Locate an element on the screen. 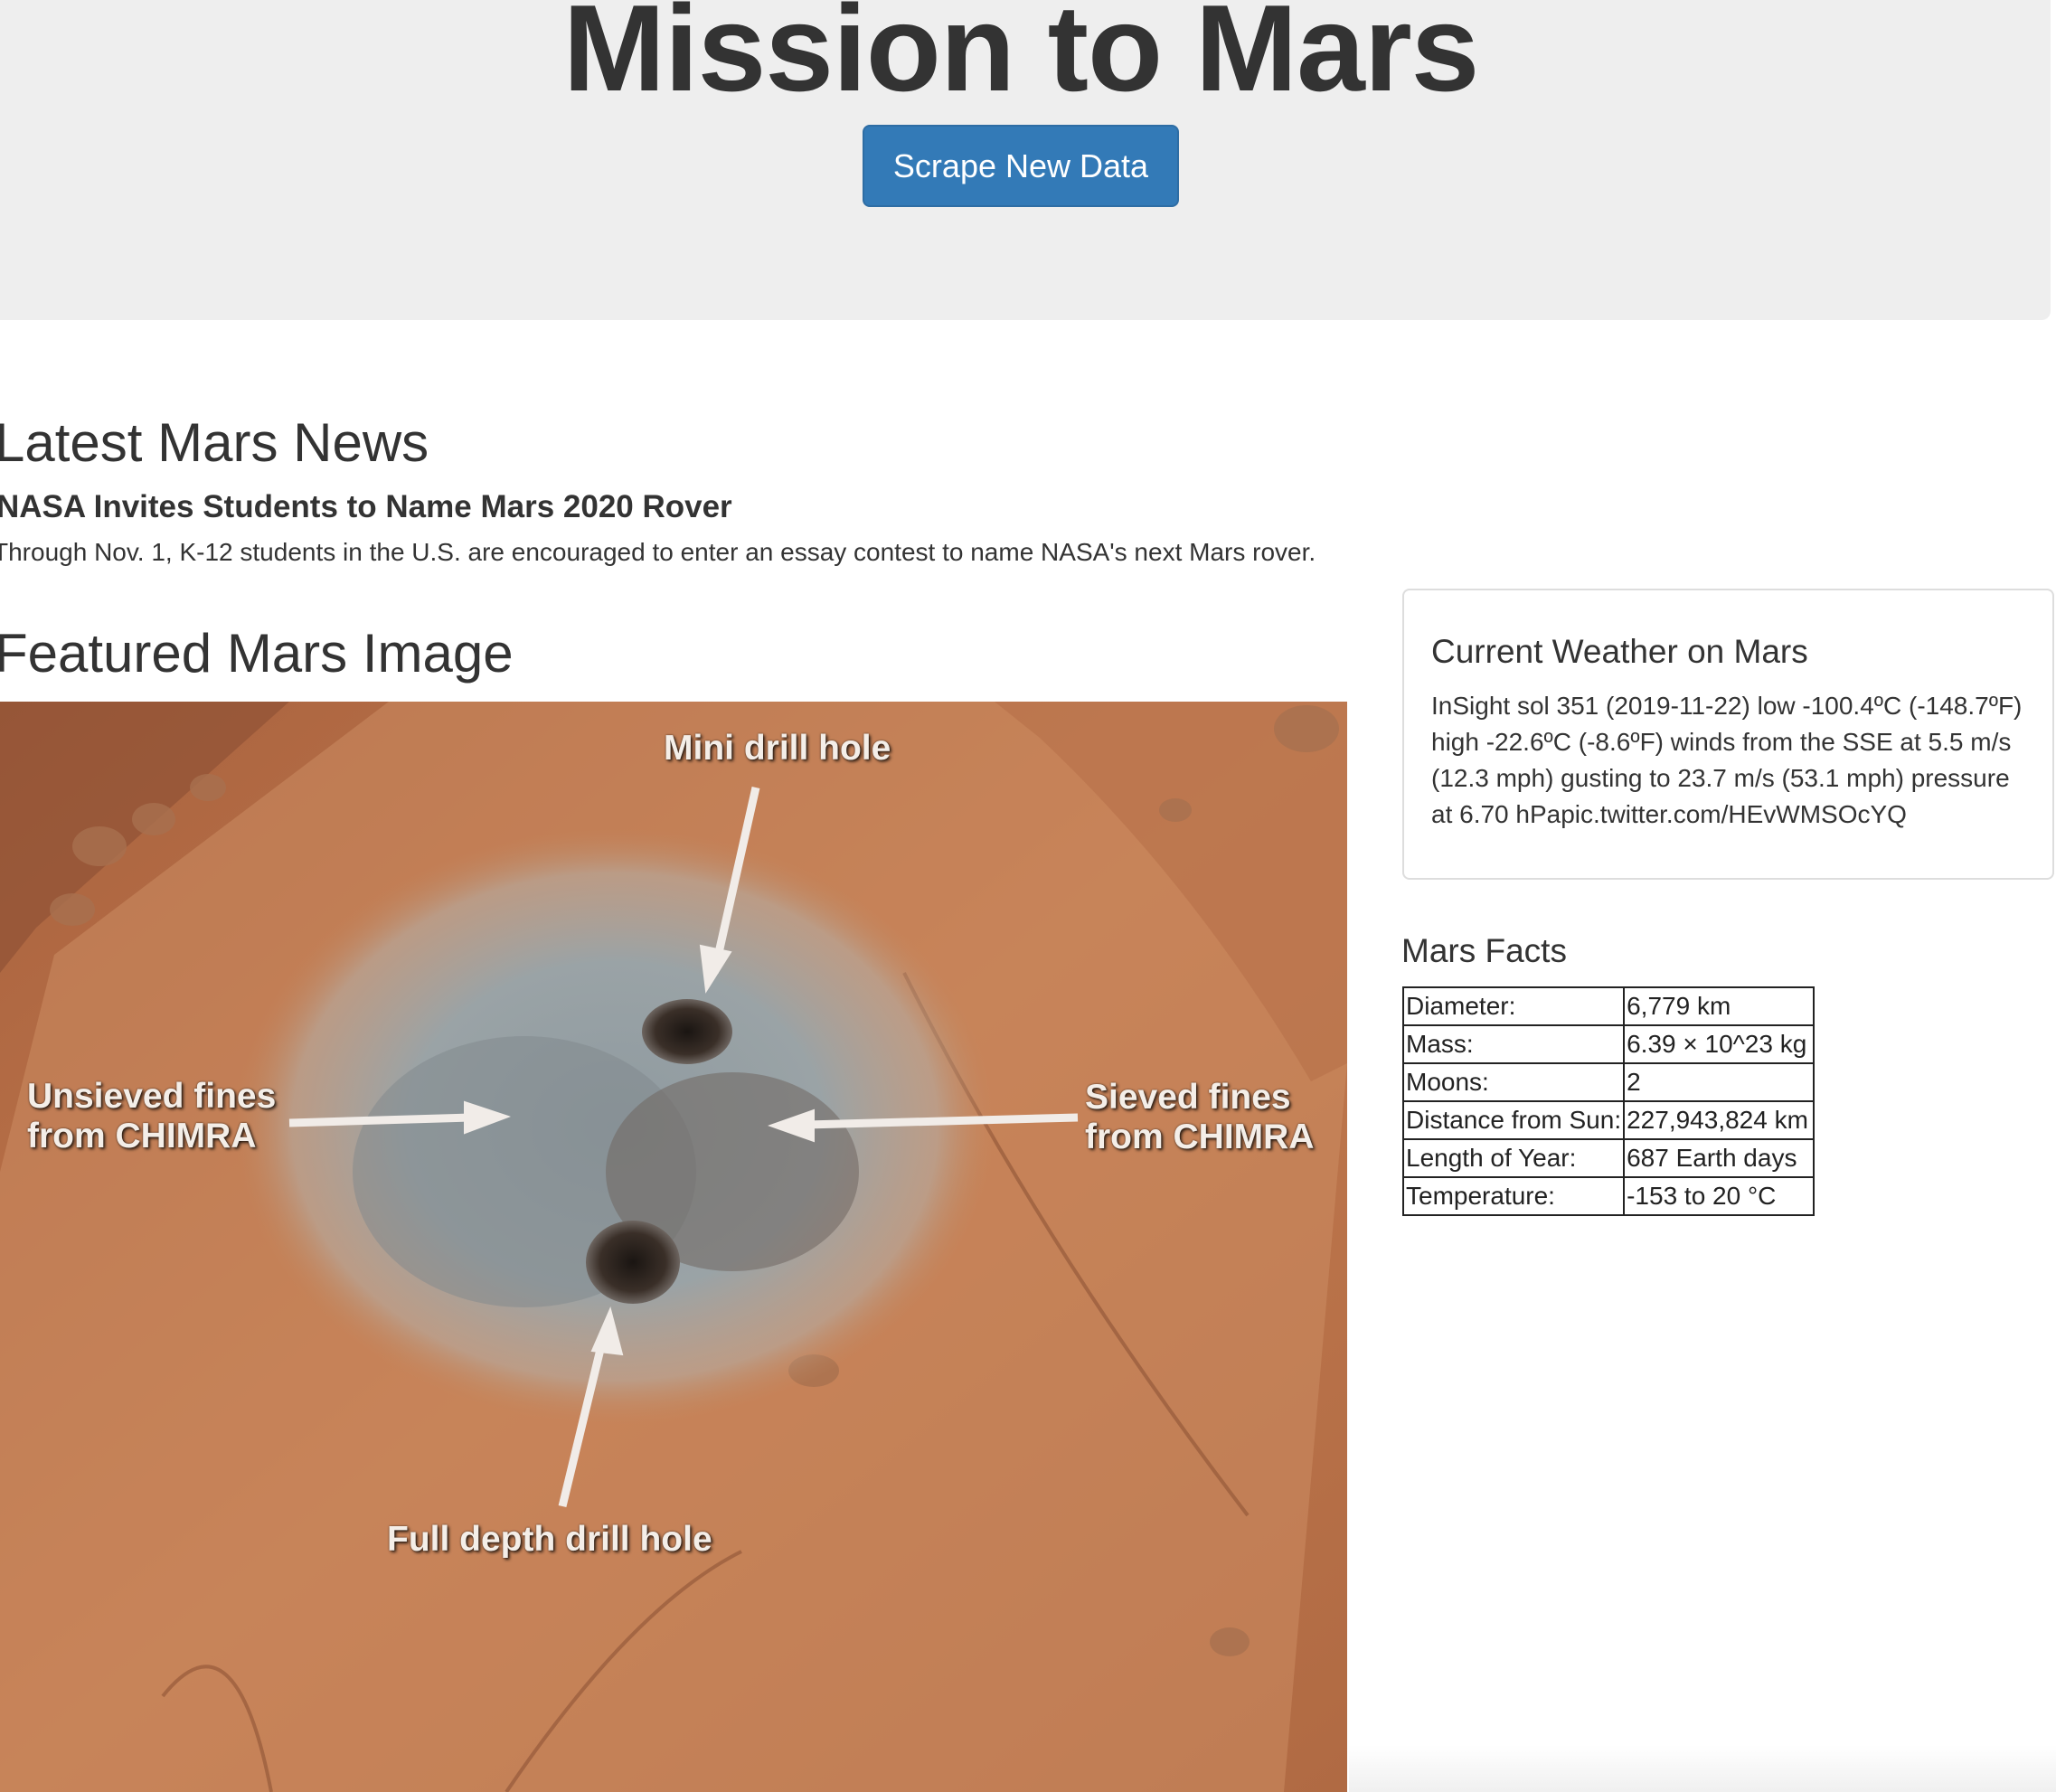  fact-label: Length of Year: is located at coordinates (1513, 1158).